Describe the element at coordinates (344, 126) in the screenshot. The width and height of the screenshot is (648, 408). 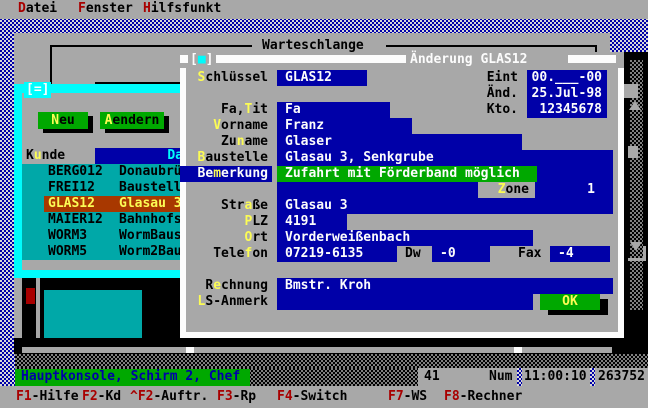
I see `field-vorname: Franz` at that location.